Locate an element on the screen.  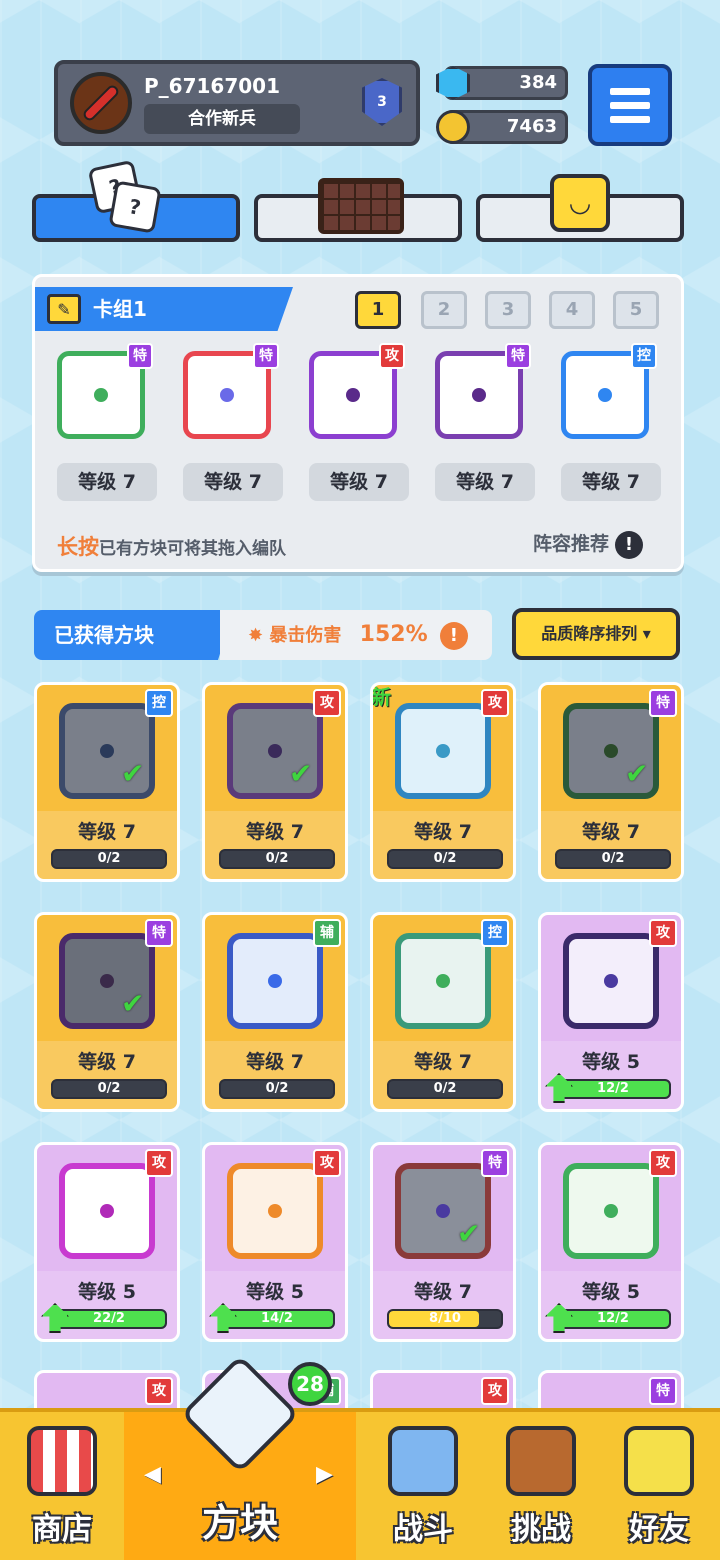
sort-dropdown: 品质降序排列 ▾ is located at coordinates (596, 634).